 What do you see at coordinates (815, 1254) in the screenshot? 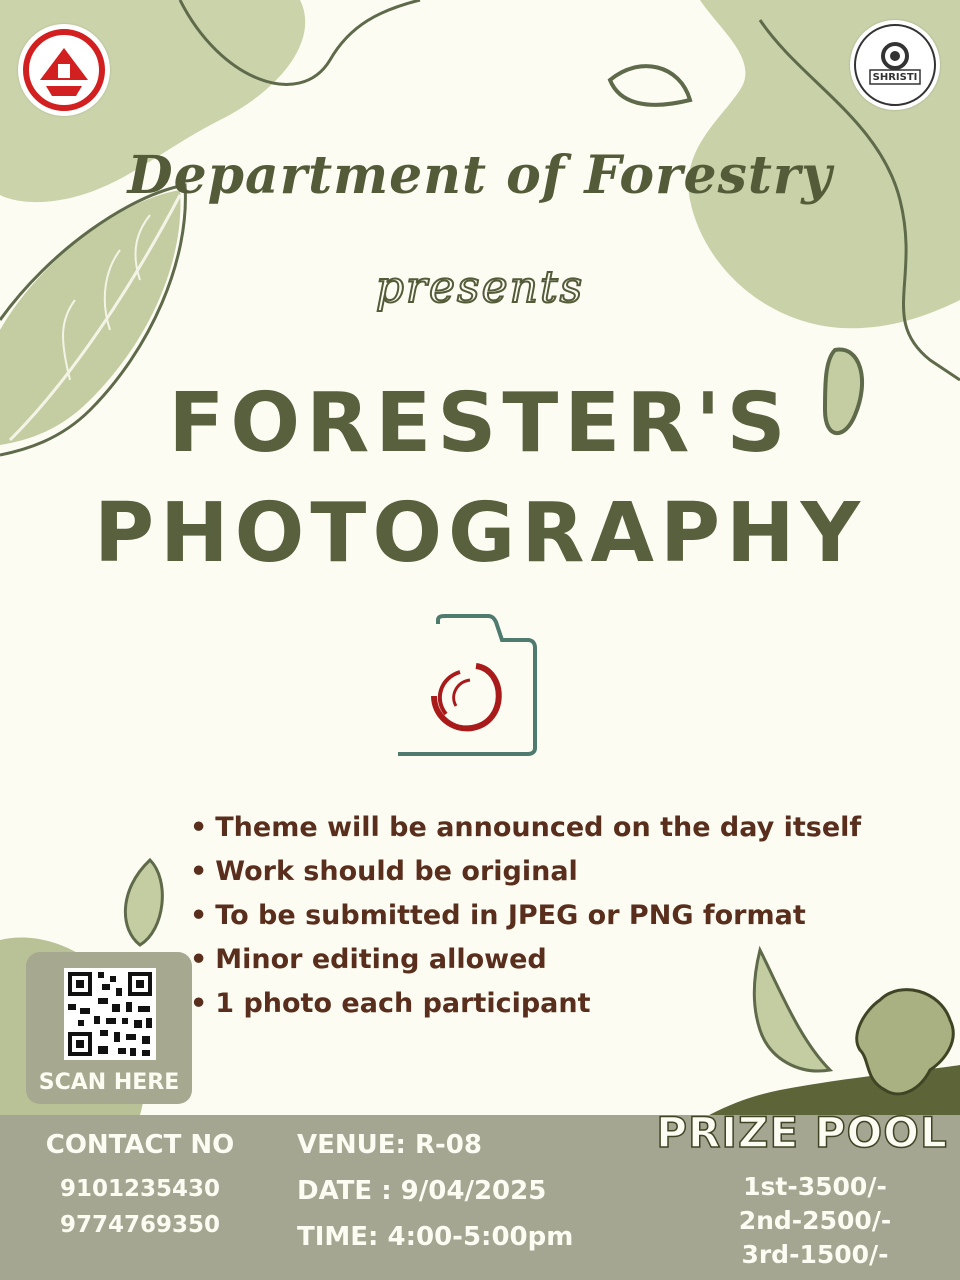
I see `prize-third: 3rd-1500/-` at bounding box center [815, 1254].